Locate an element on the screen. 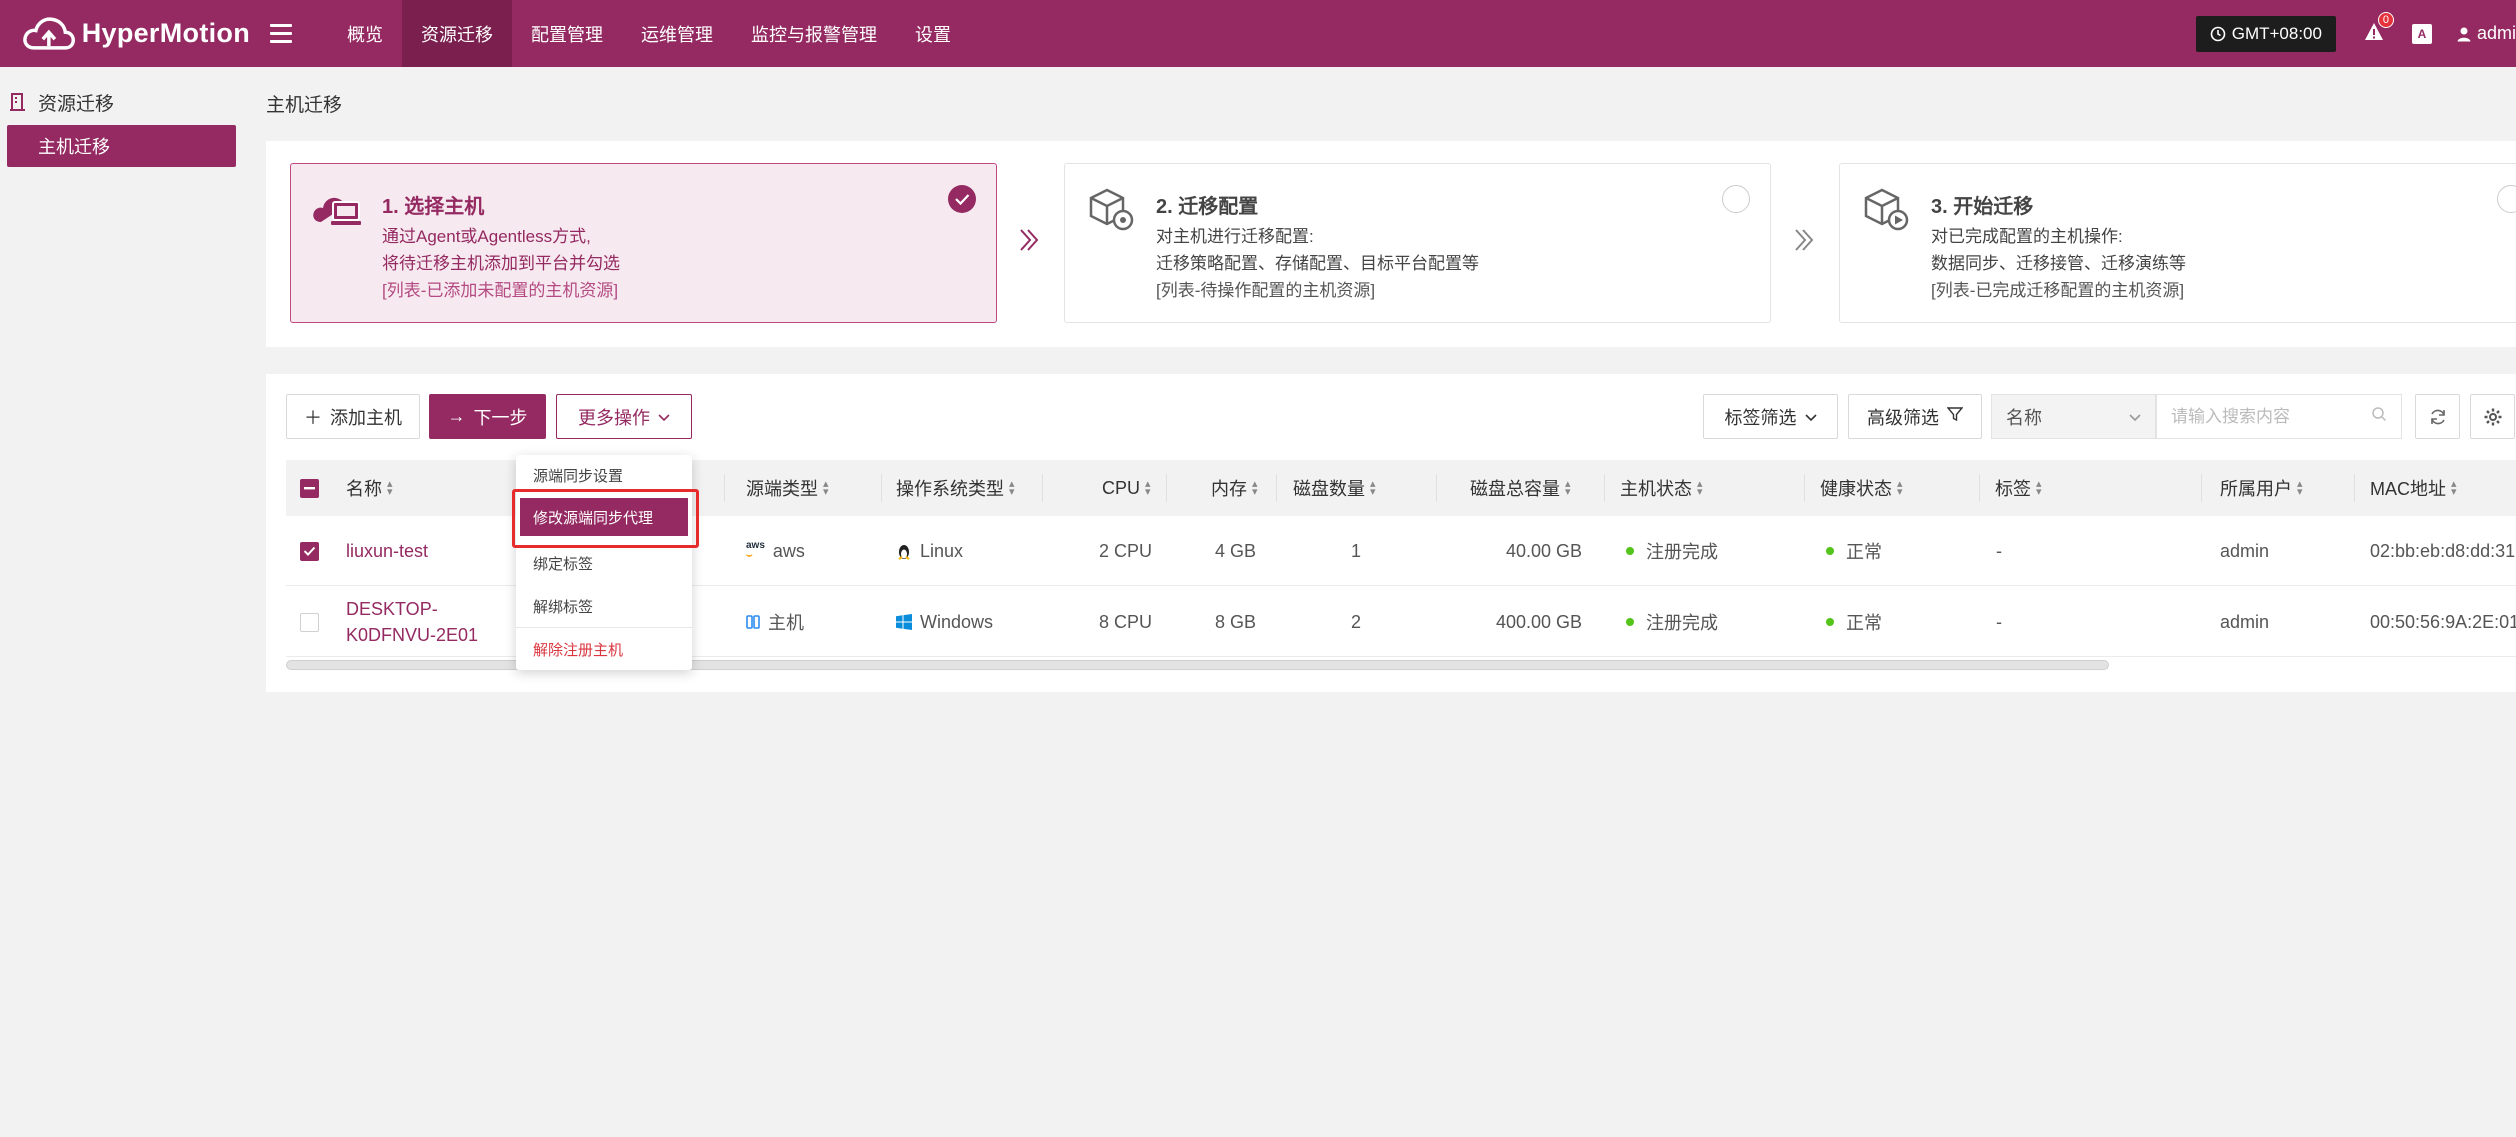 This screenshot has width=2516, height=1137. refresh-icon is located at coordinates (2437, 416).